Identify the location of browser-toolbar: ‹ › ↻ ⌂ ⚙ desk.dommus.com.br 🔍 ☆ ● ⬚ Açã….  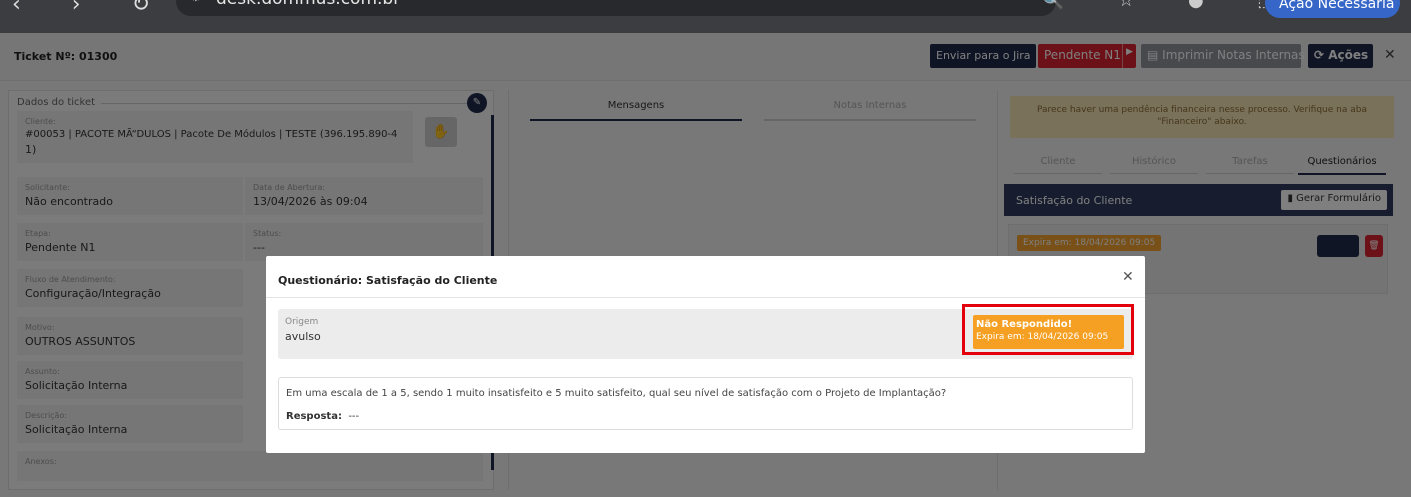
(705, 16).